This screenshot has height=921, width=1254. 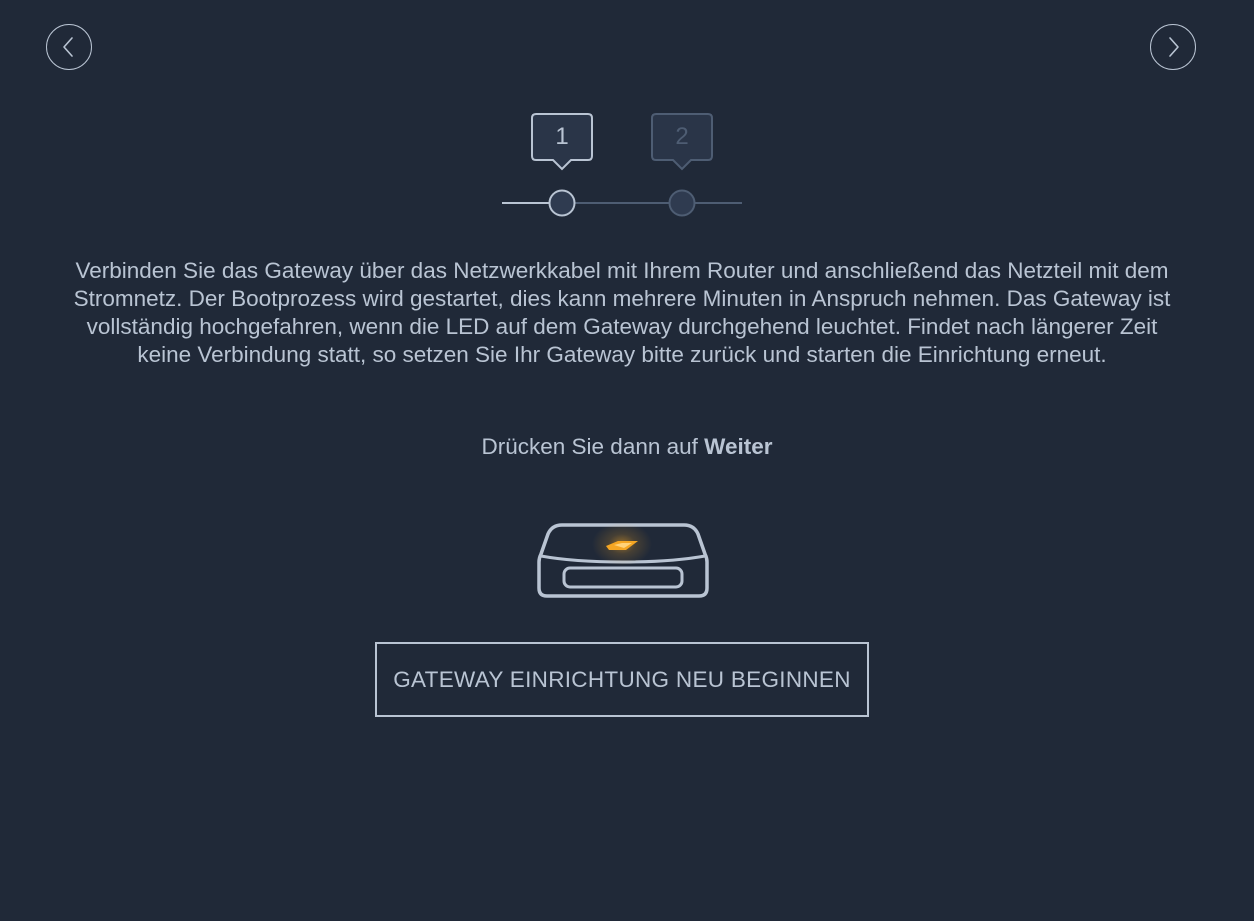 I want to click on chevron-left-icon, so click(x=68, y=47).